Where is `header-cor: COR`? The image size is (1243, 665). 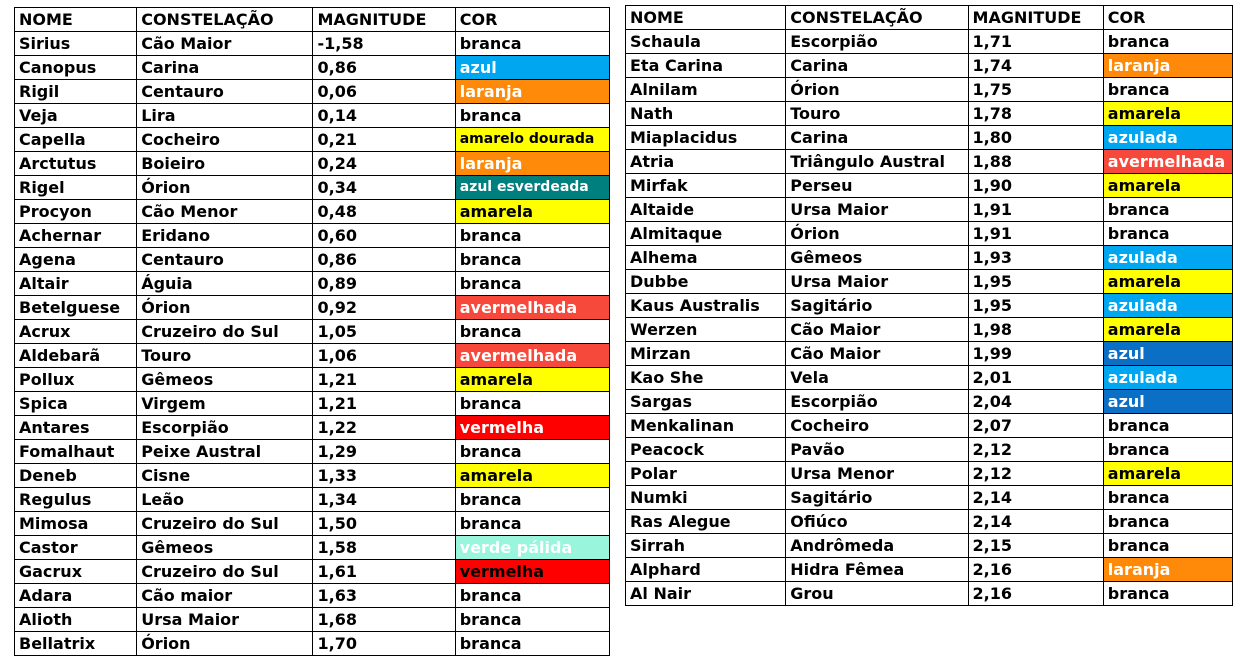
header-cor: COR is located at coordinates (532, 19).